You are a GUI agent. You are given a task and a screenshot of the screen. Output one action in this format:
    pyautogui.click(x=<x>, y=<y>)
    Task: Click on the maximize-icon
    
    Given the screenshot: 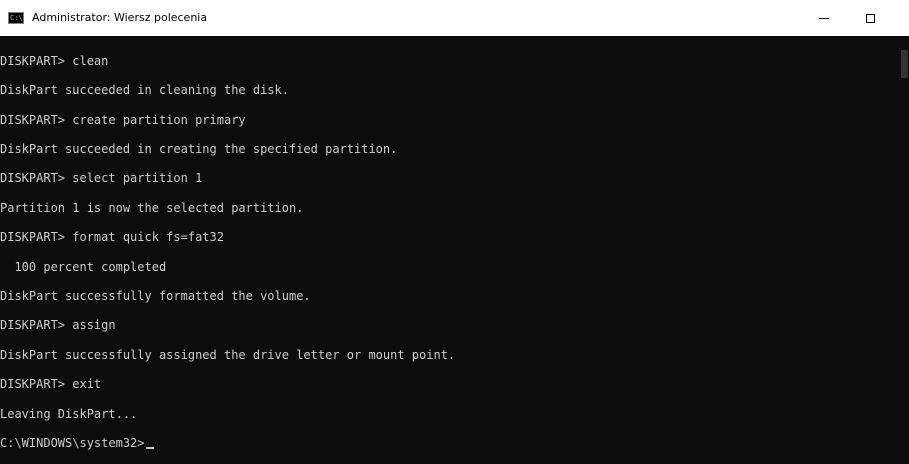 What is the action you would take?
    pyautogui.click(x=870, y=18)
    